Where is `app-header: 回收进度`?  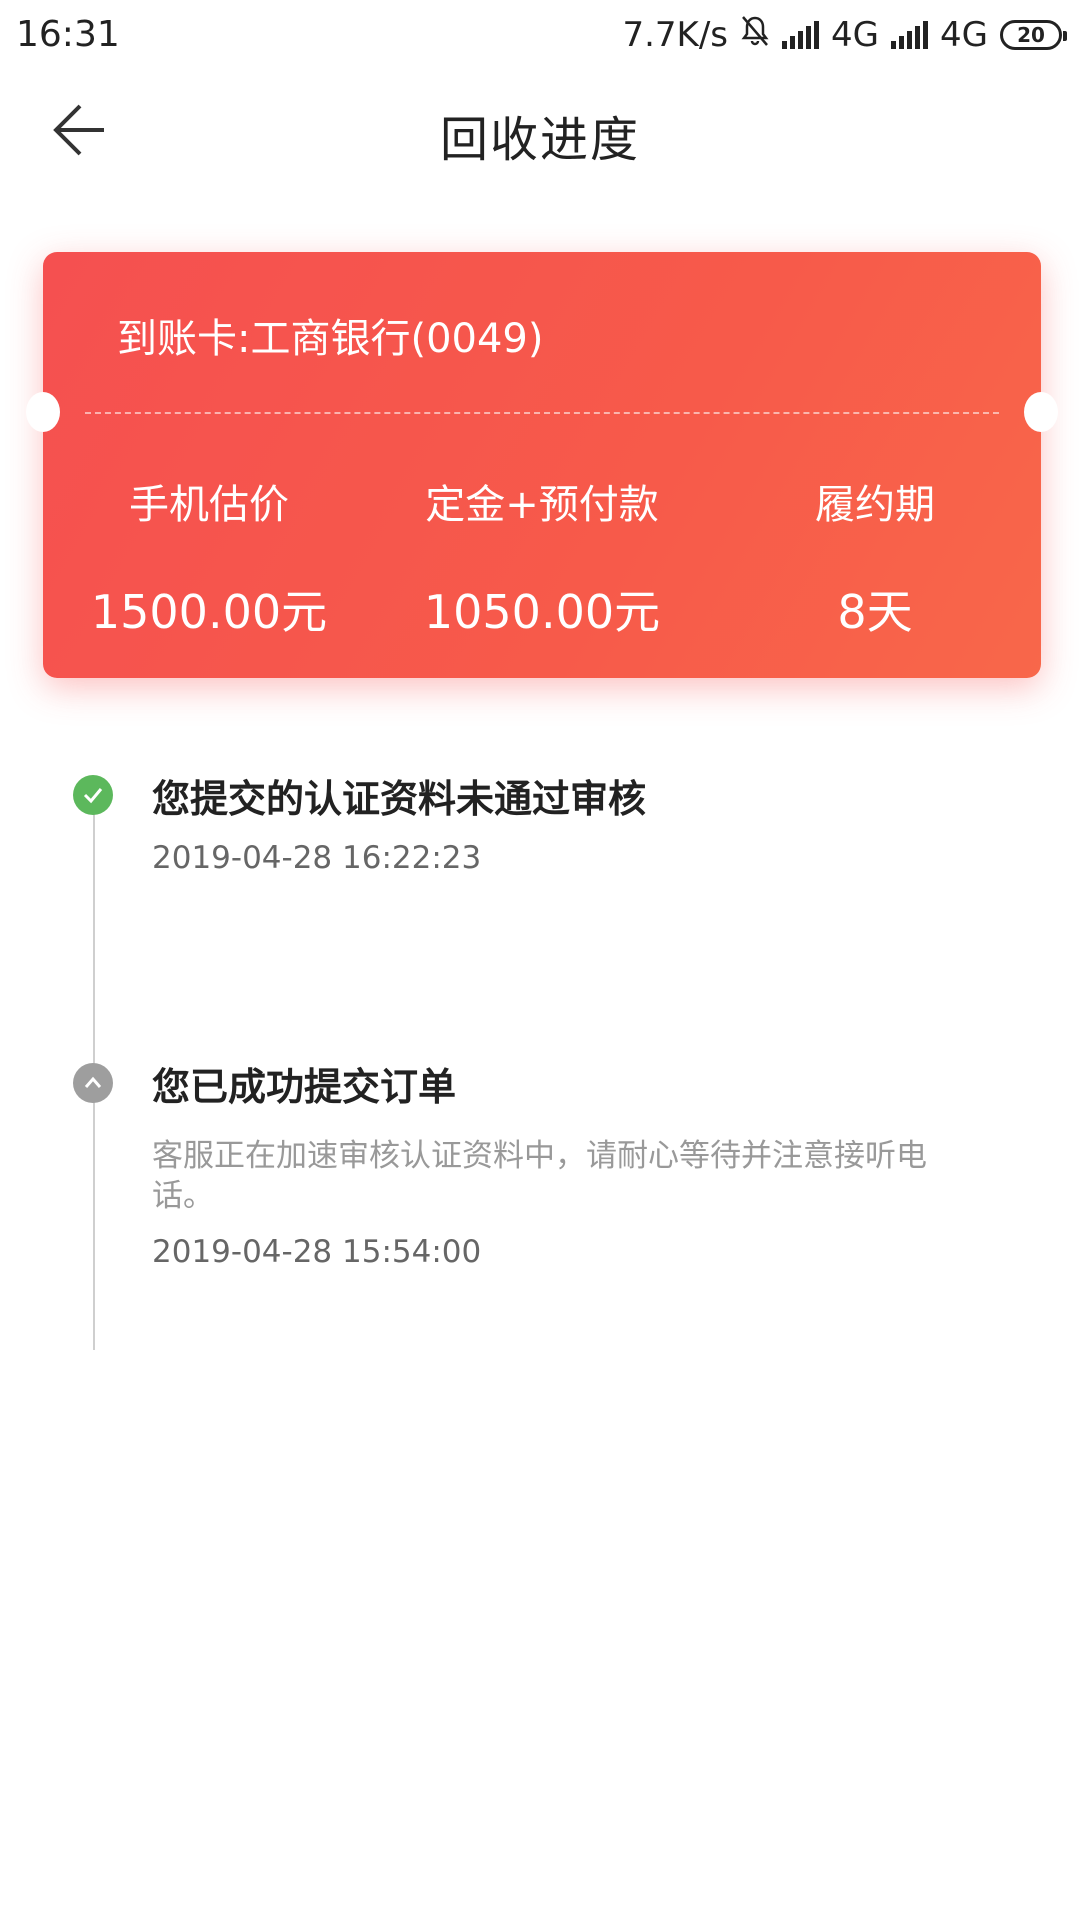
app-header: 回收进度 is located at coordinates (540, 130).